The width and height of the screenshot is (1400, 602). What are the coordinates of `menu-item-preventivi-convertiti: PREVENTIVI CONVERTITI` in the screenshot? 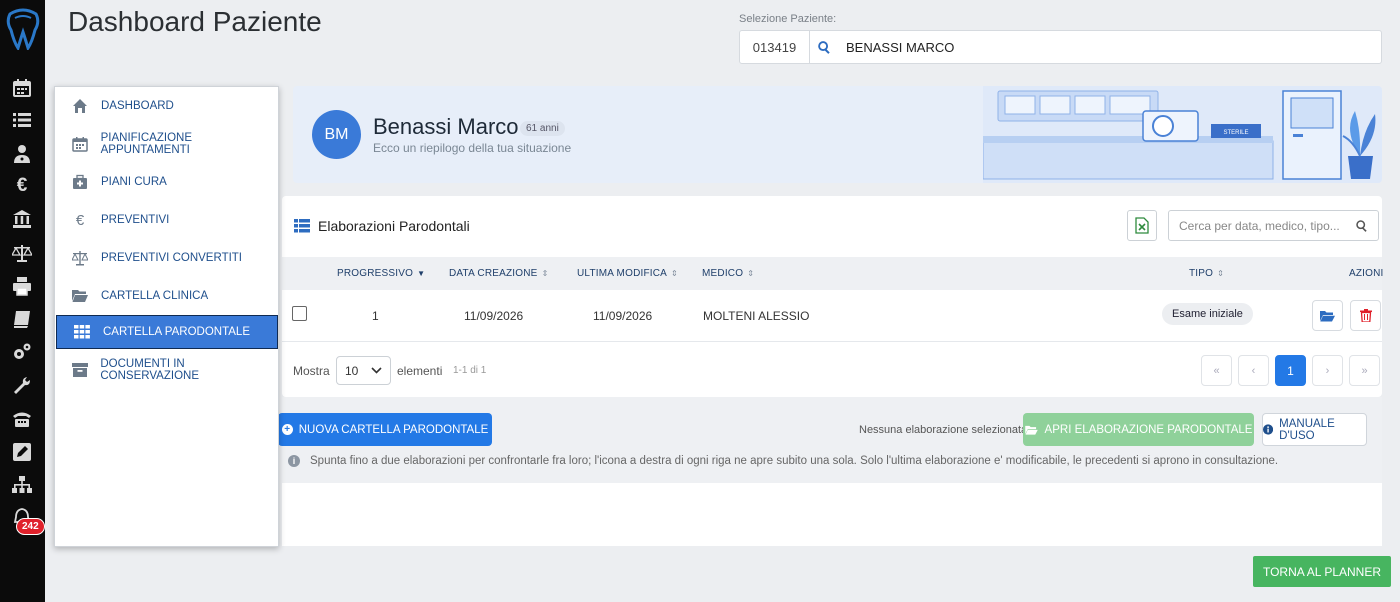 It's located at (167, 258).